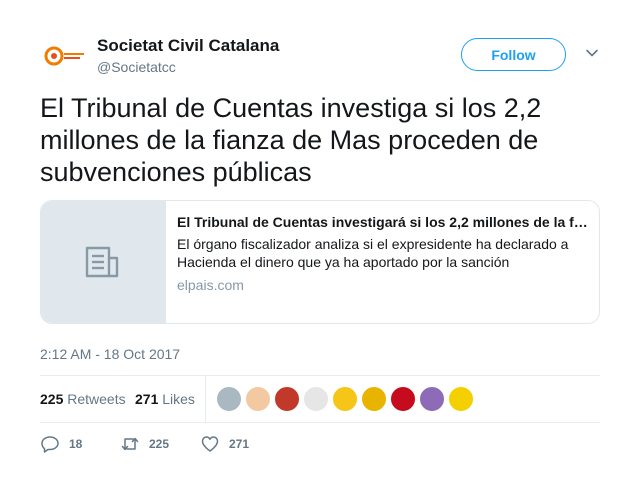 The image size is (640, 484). Describe the element at coordinates (258, 399) in the screenshot. I see `cartoon-face-avatar` at that location.